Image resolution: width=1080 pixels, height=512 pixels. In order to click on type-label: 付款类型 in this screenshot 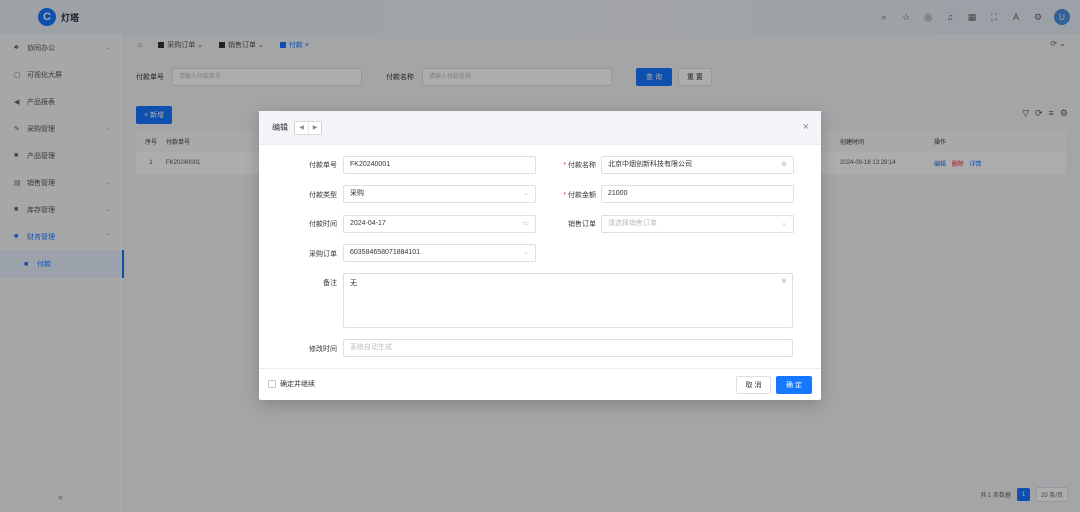, I will do `click(323, 195)`.